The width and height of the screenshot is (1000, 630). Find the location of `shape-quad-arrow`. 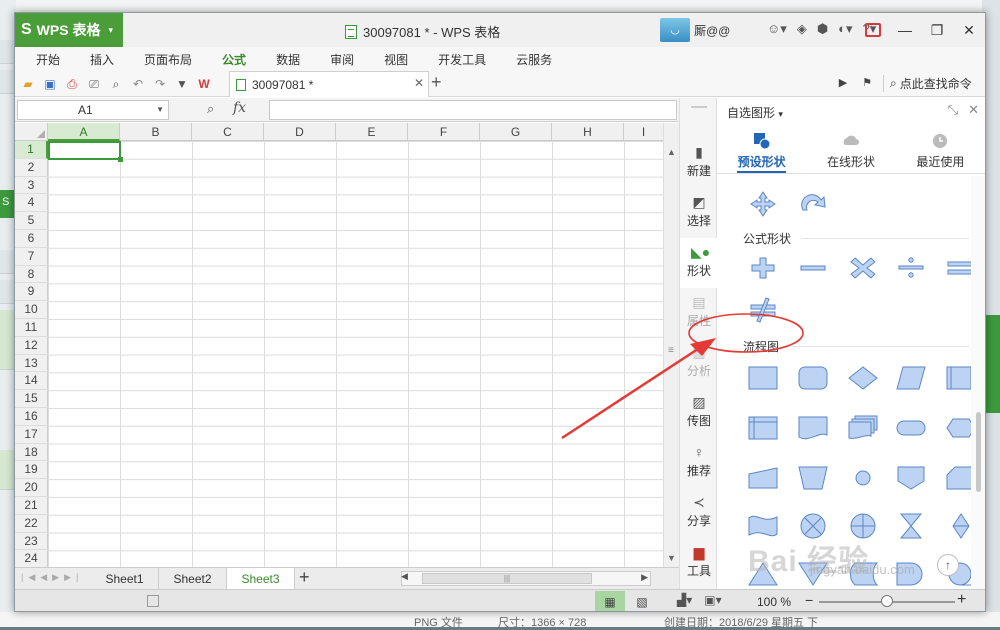

shape-quad-arrow is located at coordinates (763, 204).